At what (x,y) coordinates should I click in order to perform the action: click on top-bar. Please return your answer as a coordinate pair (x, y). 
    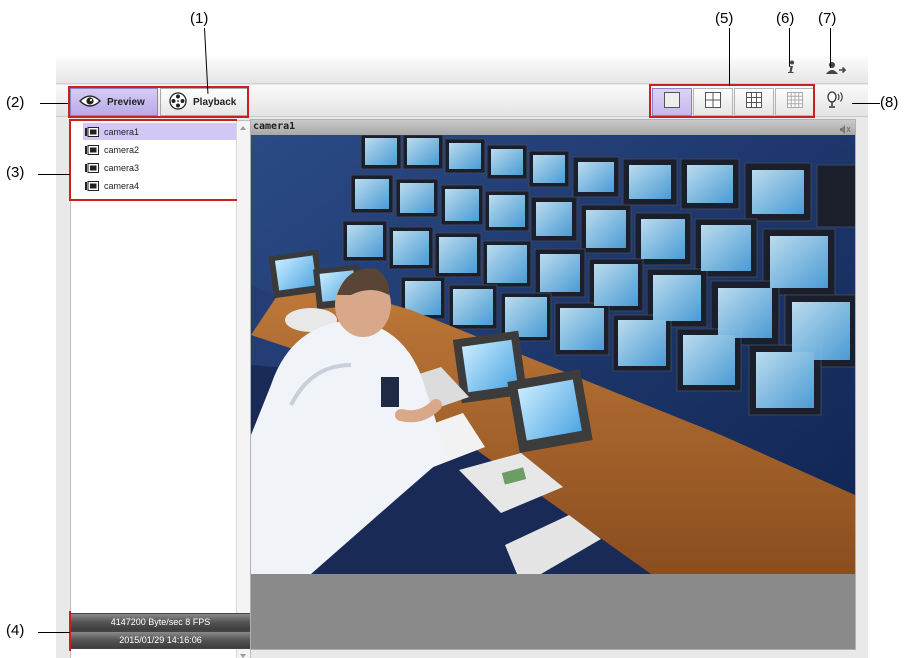
    Looking at the image, I should click on (462, 69).